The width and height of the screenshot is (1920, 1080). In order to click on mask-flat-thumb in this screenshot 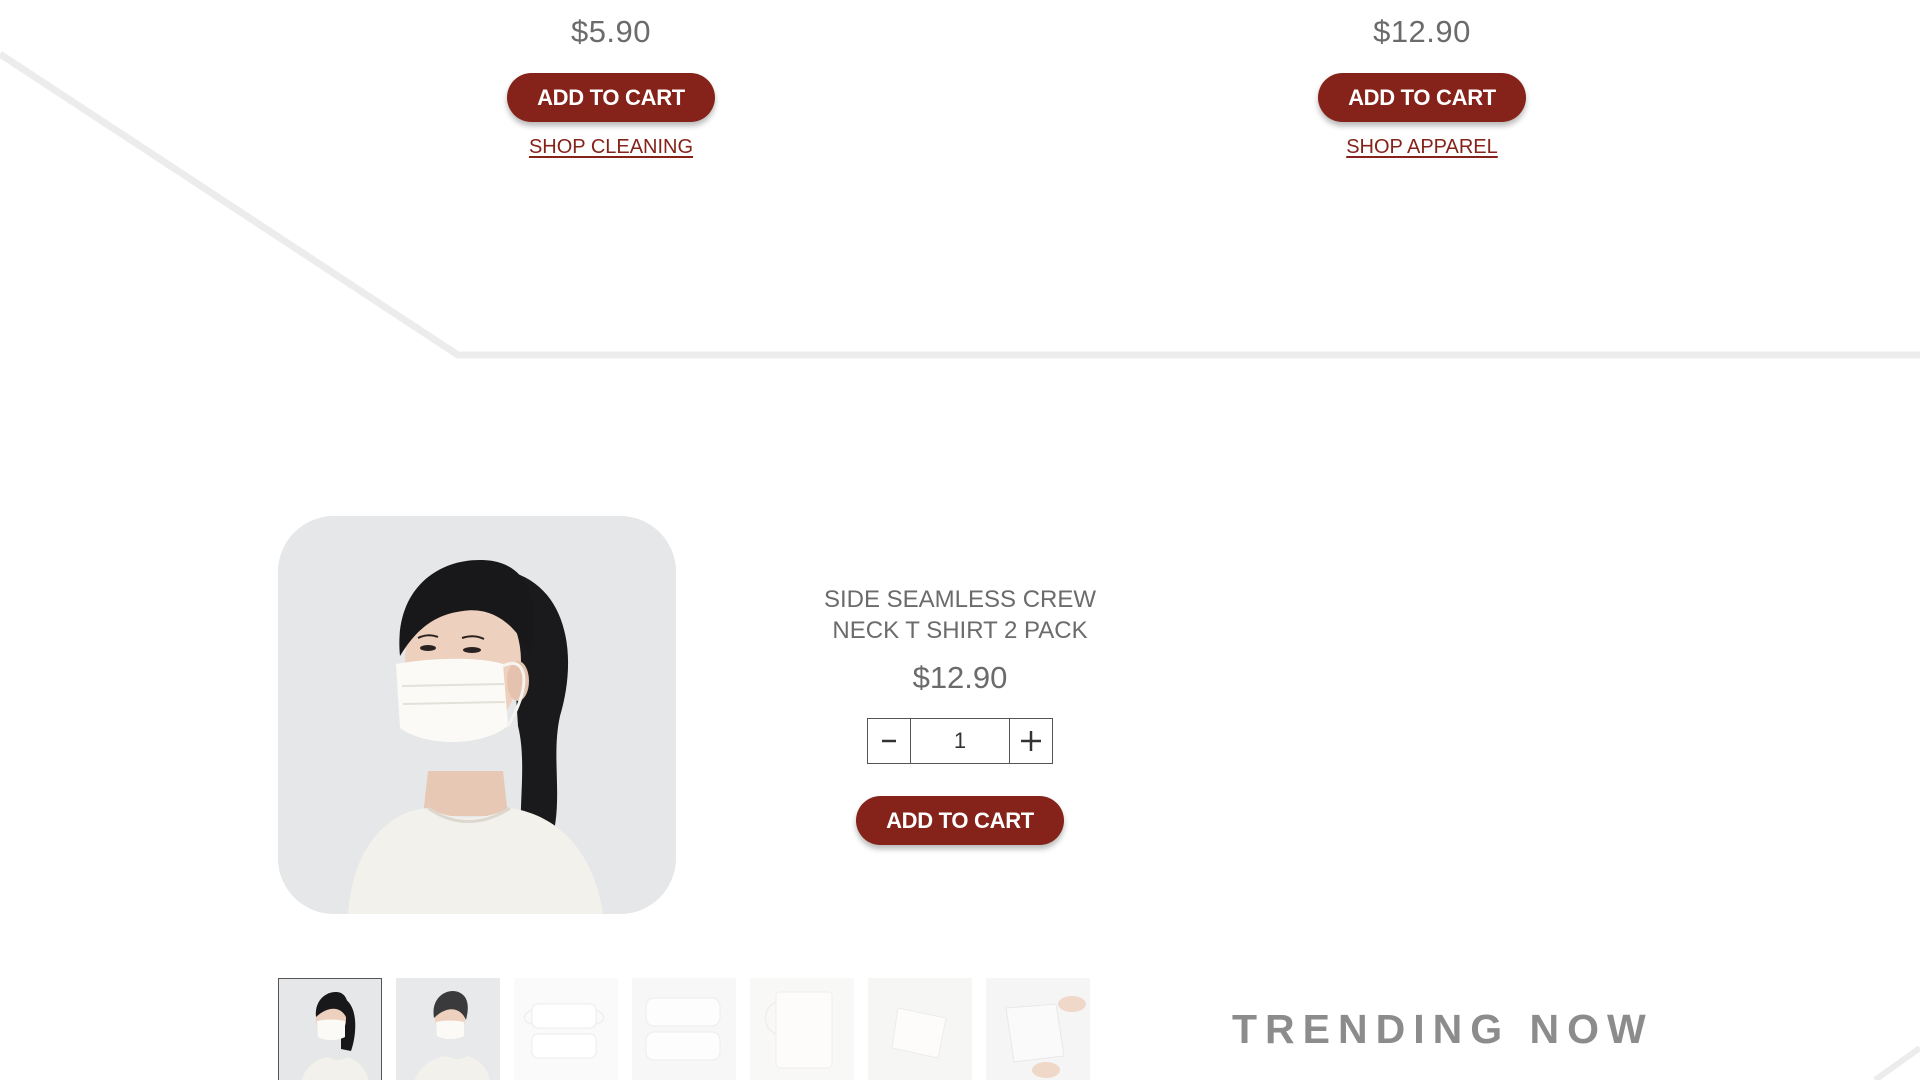, I will do `click(802, 1029)`.